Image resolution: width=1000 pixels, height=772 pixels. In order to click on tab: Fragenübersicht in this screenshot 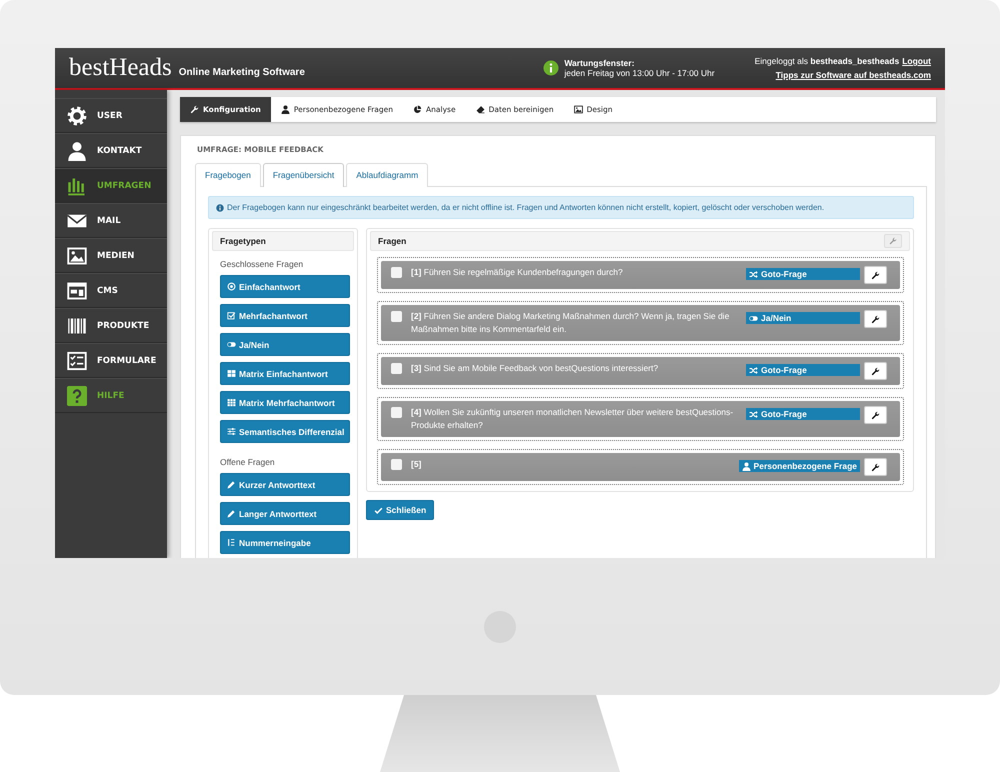, I will do `click(303, 175)`.